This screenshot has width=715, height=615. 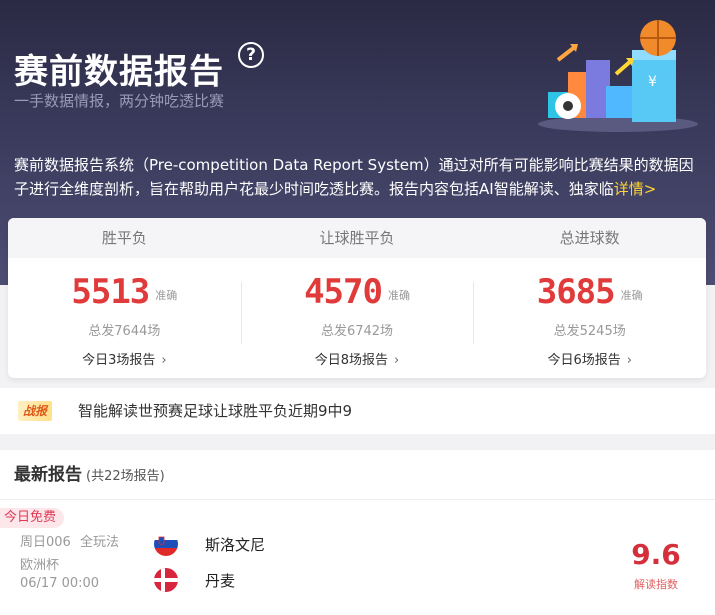 I want to click on stats-header: 胜平负 让球胜平负 总进球数, so click(x=357, y=238).